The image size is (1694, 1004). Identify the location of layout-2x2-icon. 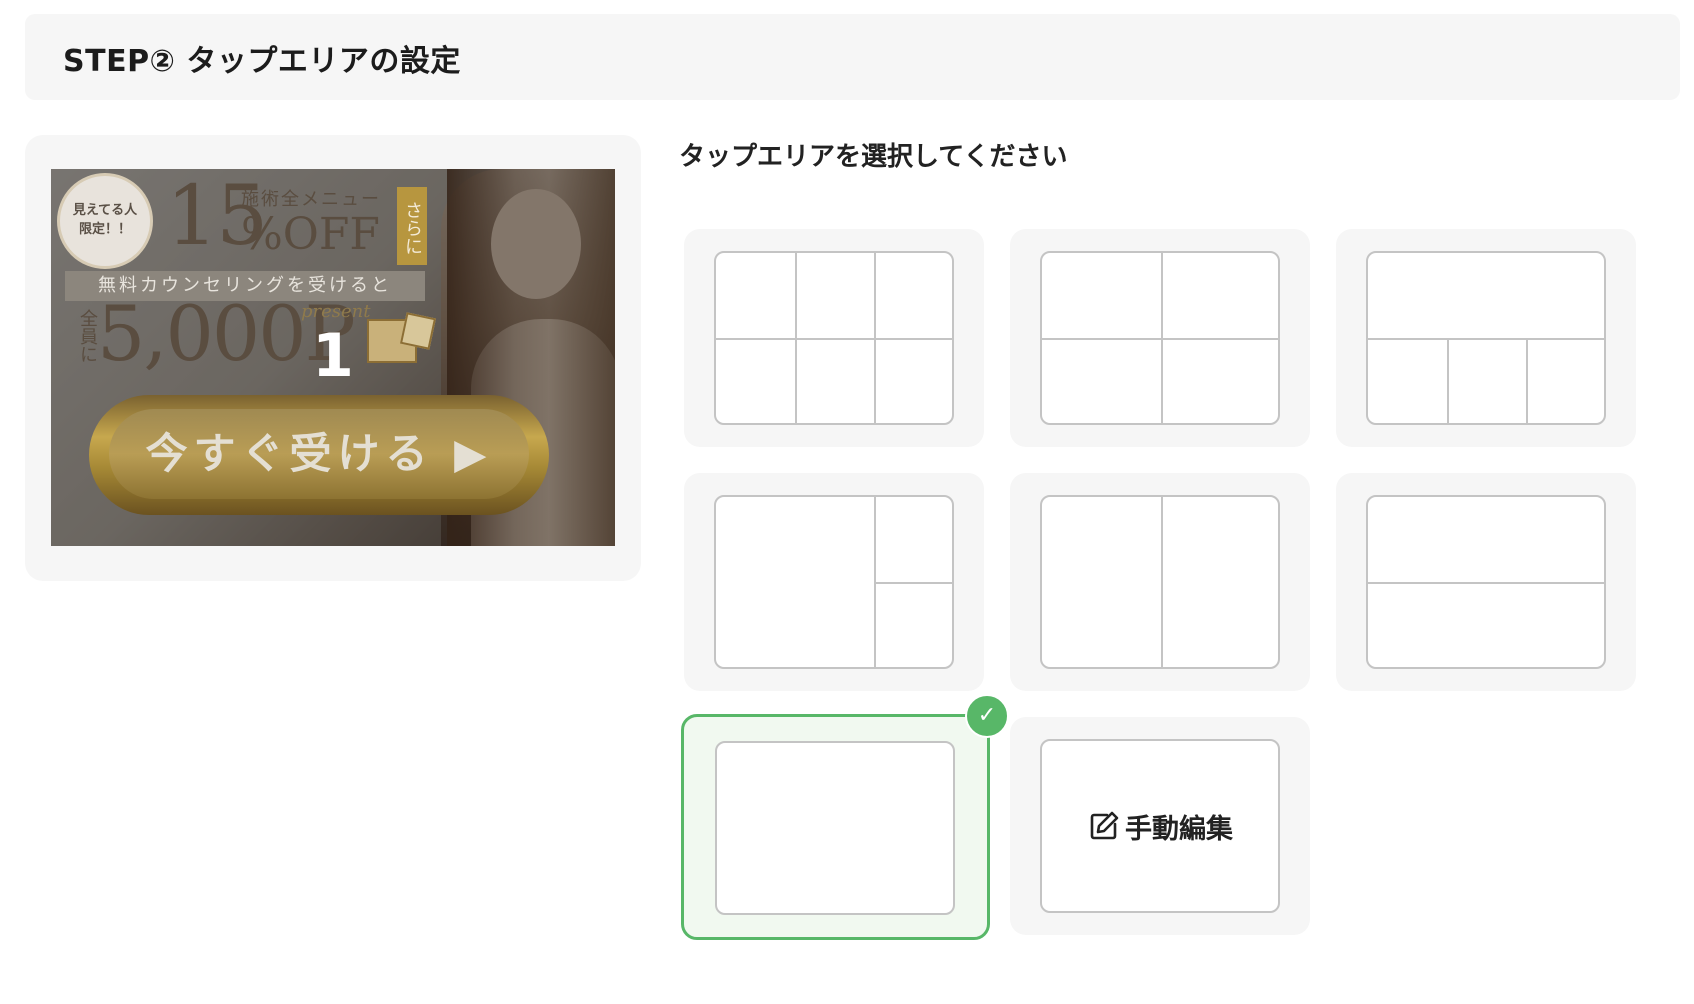
(1160, 338).